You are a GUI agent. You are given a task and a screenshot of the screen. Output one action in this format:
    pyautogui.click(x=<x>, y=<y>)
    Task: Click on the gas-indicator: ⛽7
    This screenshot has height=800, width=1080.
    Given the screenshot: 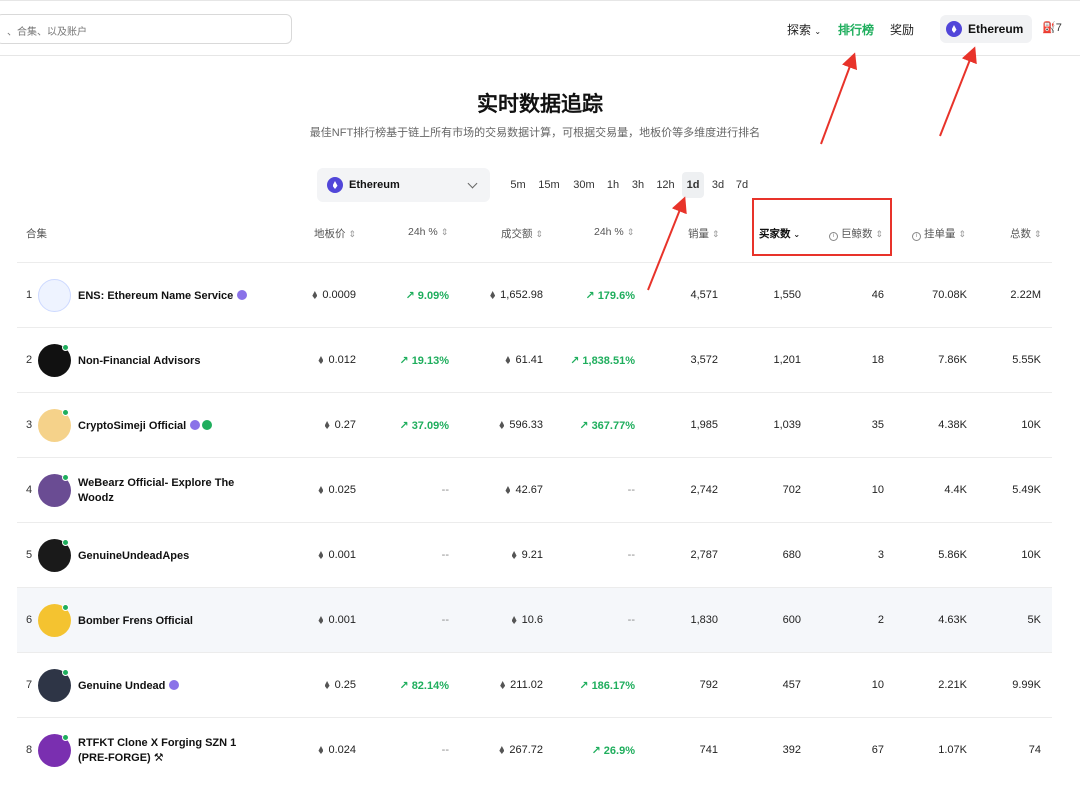 What is the action you would take?
    pyautogui.click(x=1052, y=27)
    